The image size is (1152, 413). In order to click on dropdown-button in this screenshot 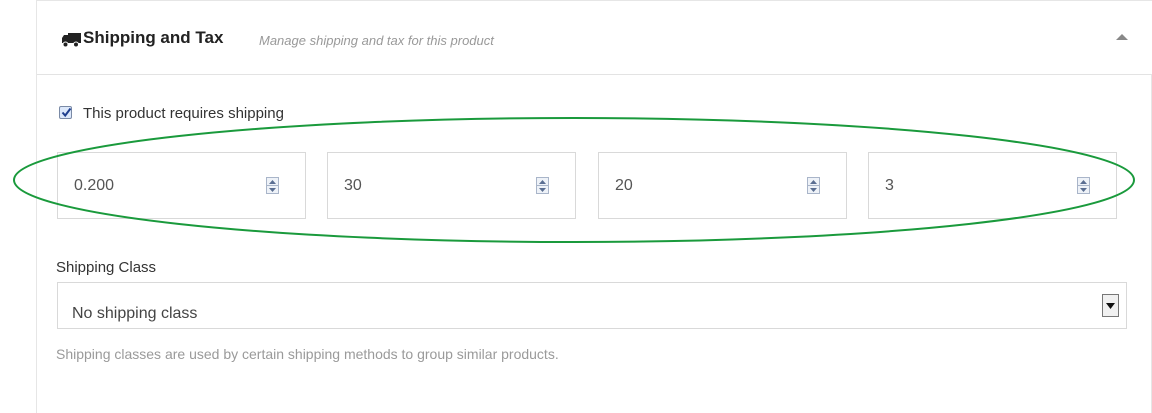, I will do `click(1110, 305)`.